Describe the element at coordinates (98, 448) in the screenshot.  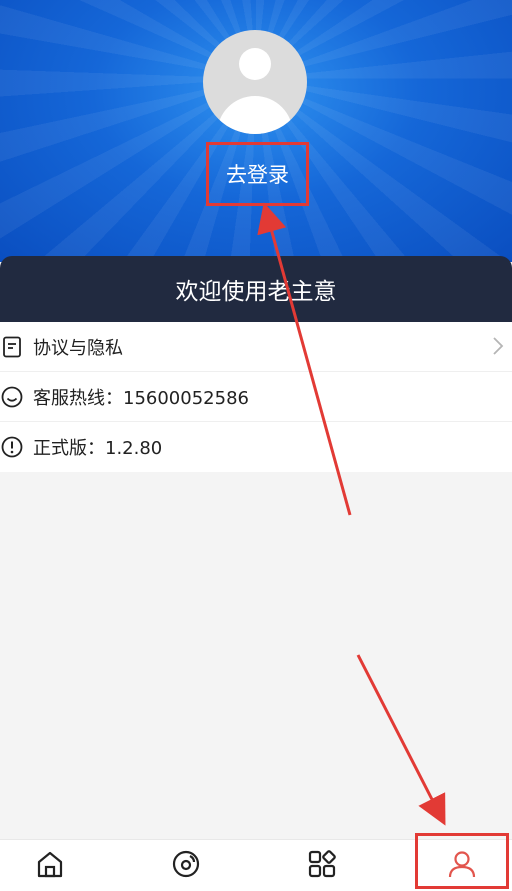
I see `menu-item-label: 正式版：1.2.80` at that location.